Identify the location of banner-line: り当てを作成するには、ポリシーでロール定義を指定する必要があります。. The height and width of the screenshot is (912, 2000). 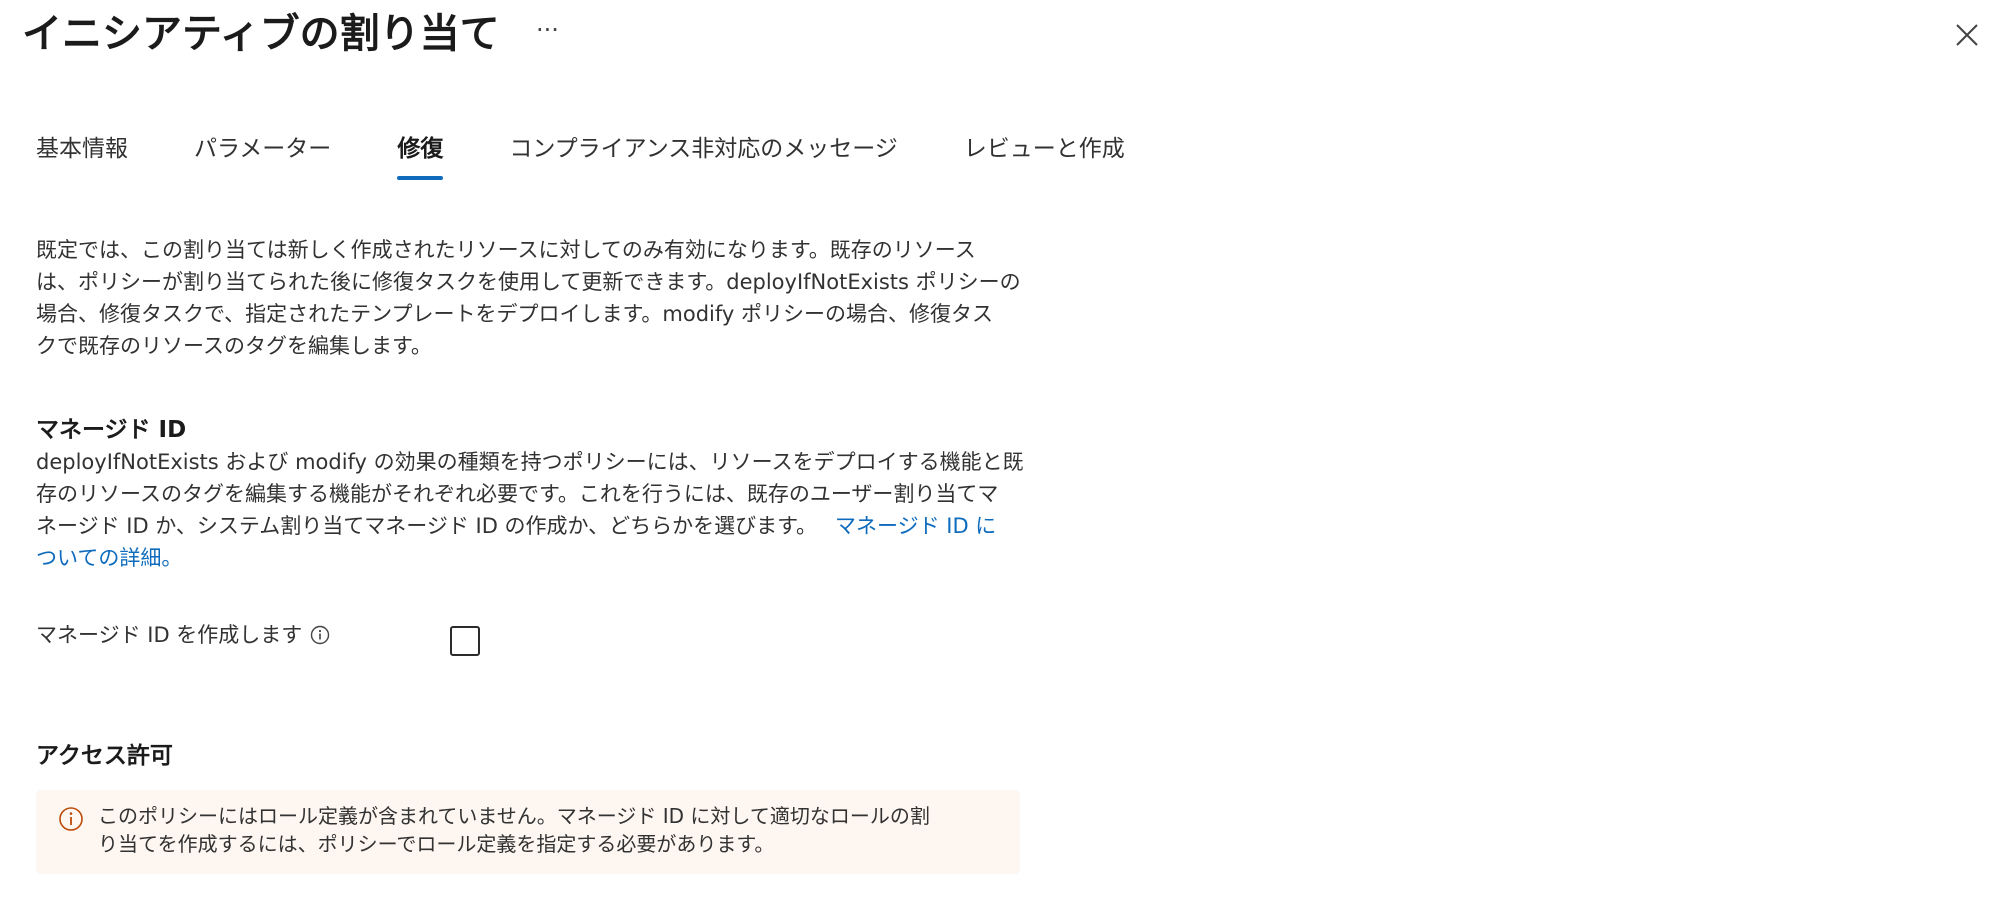
(436, 844).